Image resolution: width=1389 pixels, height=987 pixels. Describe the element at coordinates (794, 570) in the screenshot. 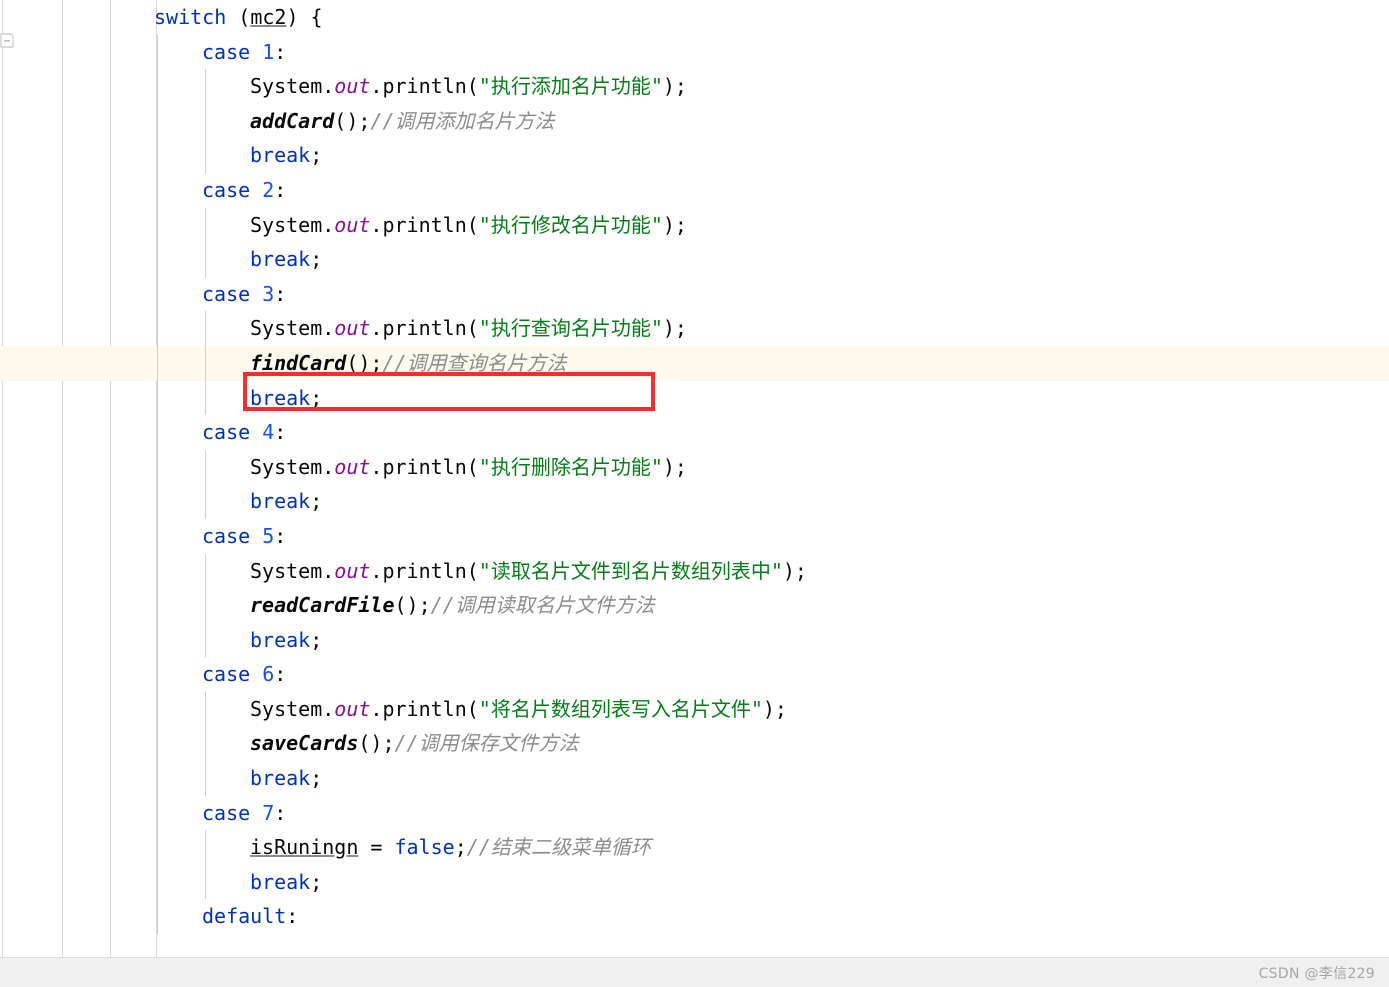

I see `code-token: );` at that location.